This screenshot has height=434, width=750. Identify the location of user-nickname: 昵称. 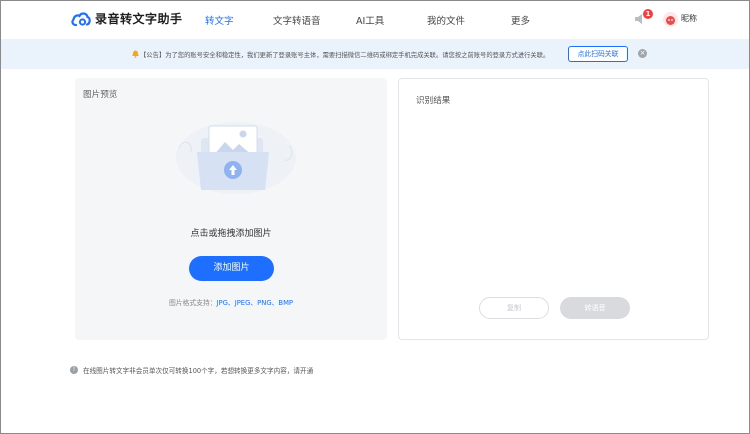
(689, 18).